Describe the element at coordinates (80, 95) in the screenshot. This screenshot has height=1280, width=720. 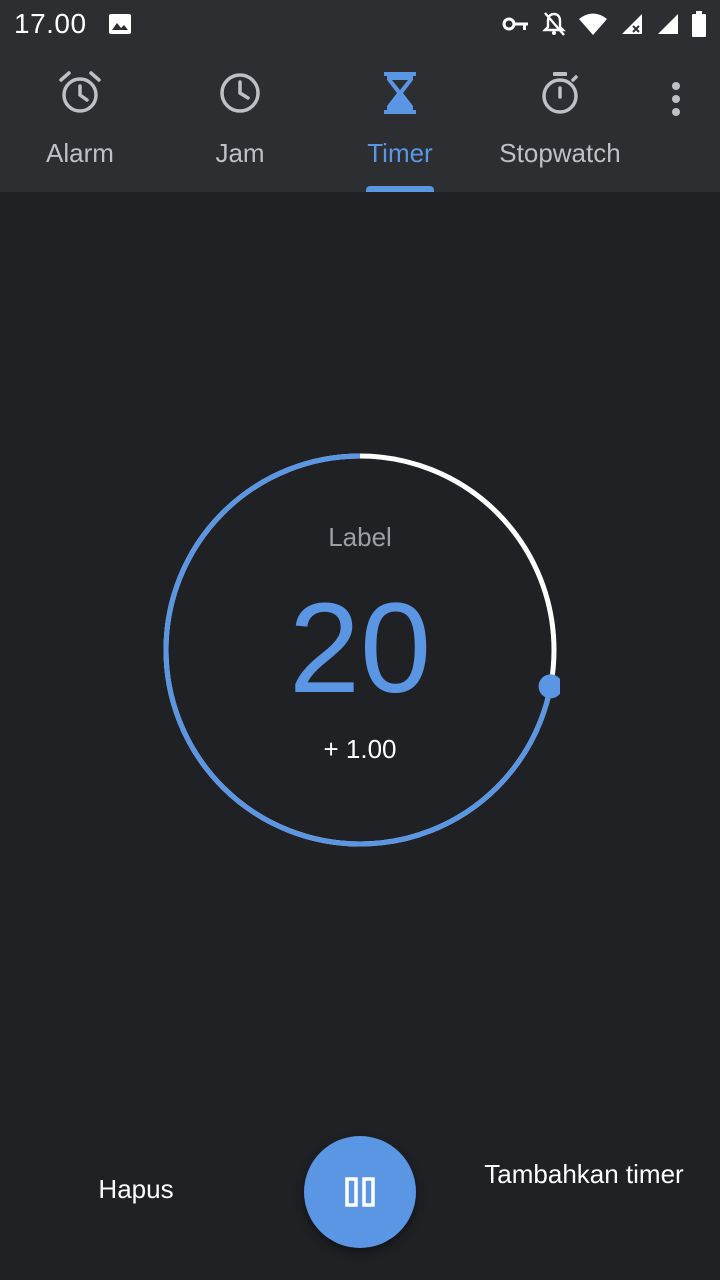
I see `alarm-icon` at that location.